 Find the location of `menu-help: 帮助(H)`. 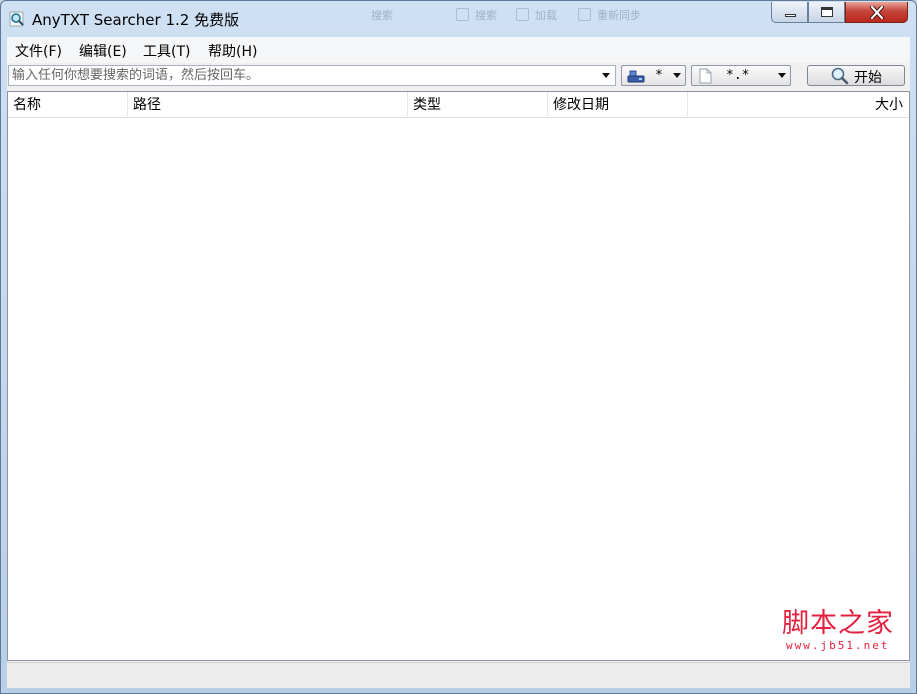

menu-help: 帮助(H) is located at coordinates (232, 51).